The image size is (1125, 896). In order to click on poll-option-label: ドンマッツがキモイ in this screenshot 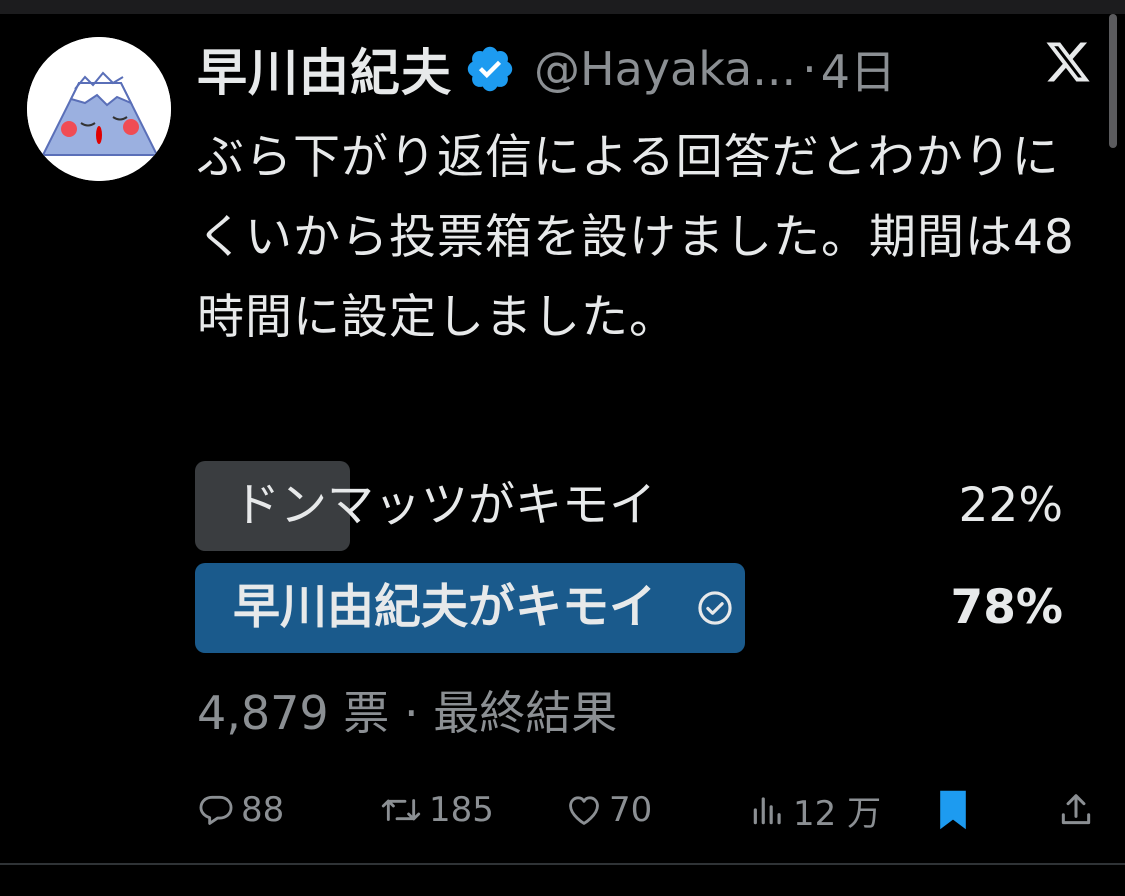, I will do `click(444, 505)`.